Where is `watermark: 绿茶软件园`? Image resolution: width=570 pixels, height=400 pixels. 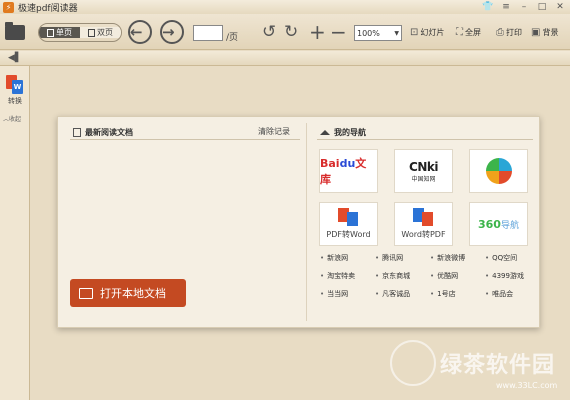
watermark: 绿茶软件园 is located at coordinates (472, 363).